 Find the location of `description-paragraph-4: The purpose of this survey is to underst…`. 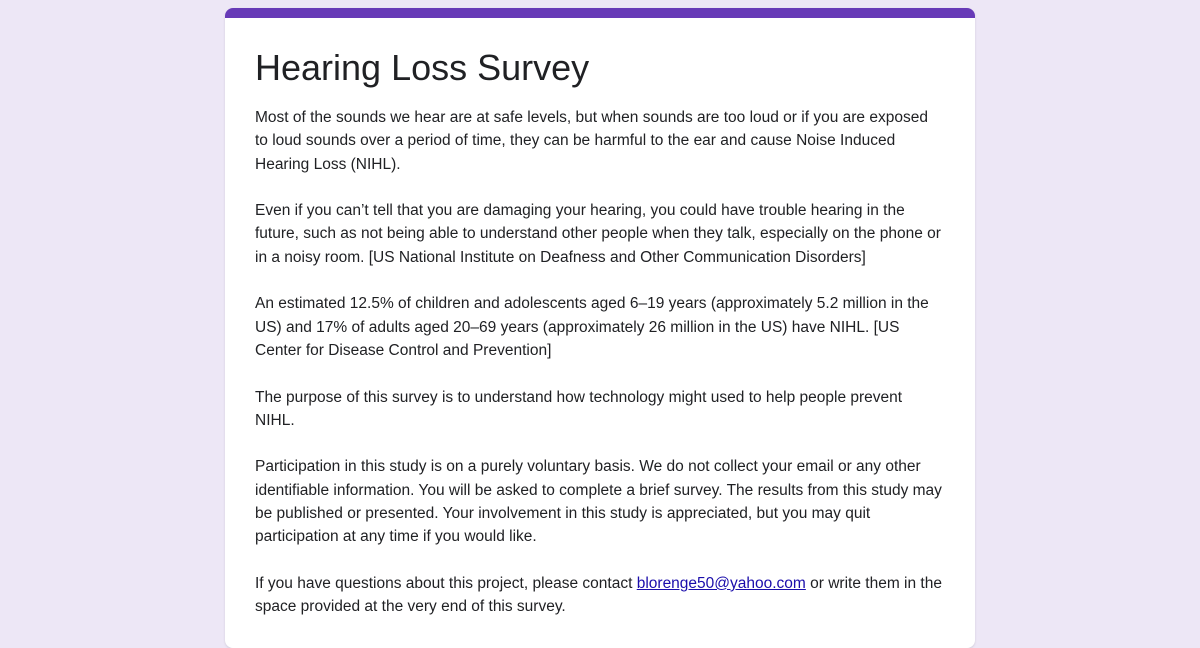

description-paragraph-4: The purpose of this survey is to underst… is located at coordinates (579, 408).